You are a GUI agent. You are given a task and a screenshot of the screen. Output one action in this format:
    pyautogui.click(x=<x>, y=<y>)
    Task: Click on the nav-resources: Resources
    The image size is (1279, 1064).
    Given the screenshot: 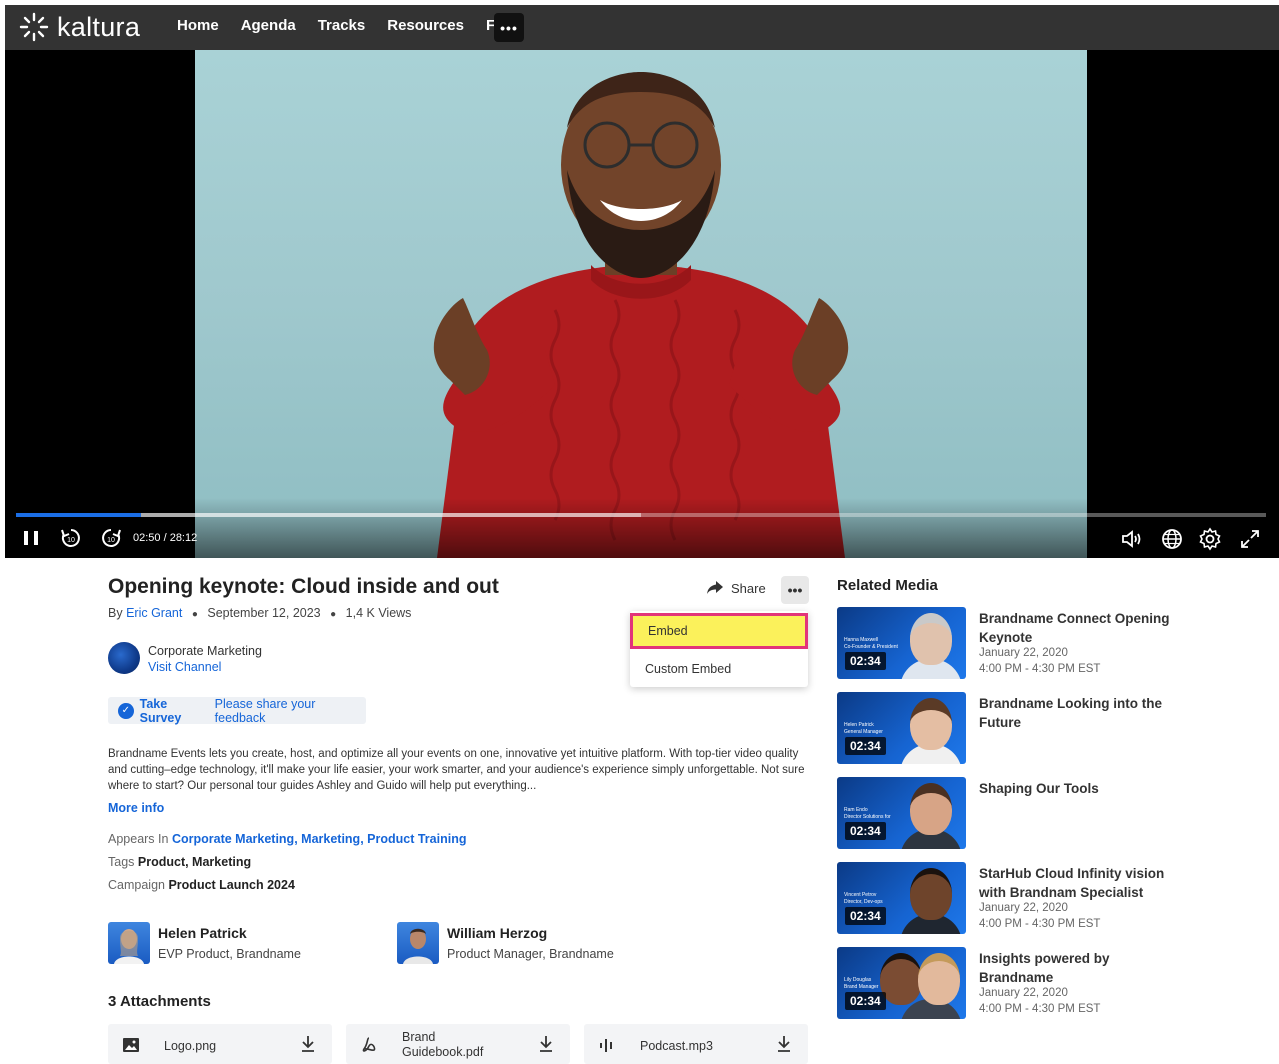 What is the action you would take?
    pyautogui.click(x=425, y=25)
    